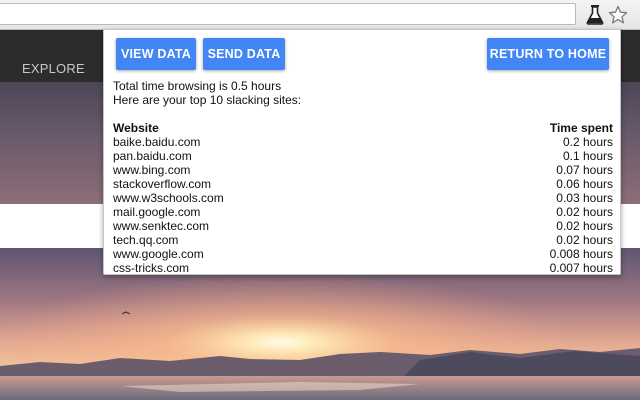 This screenshot has height=400, width=640. I want to click on time-spent-cell: 0.06 hours, so click(584, 184).